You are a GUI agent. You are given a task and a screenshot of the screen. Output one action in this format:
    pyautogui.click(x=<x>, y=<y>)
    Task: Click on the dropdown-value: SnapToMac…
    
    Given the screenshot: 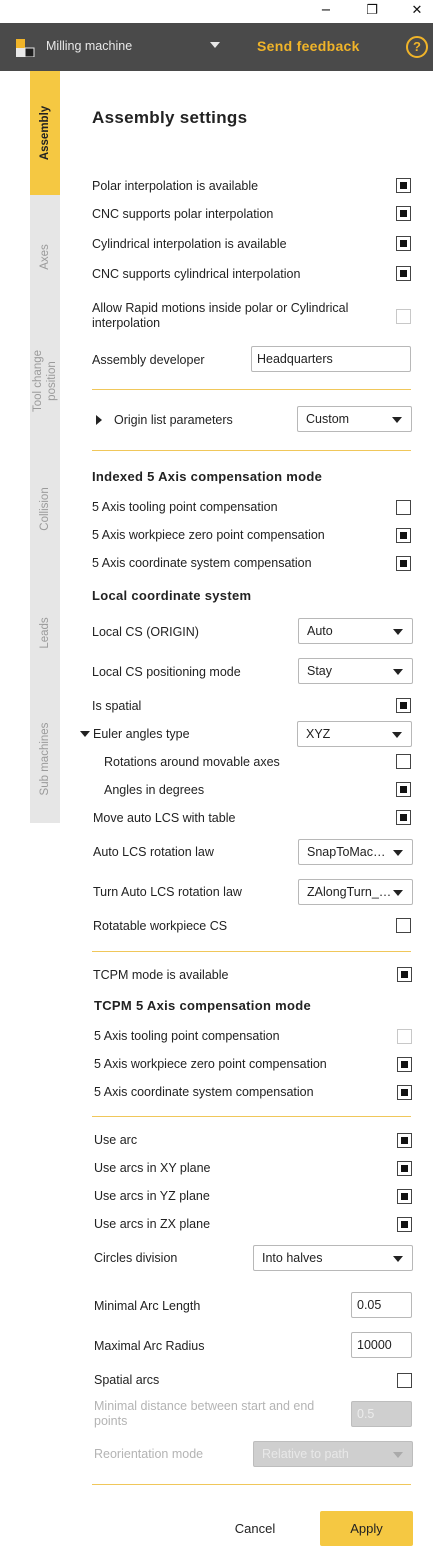 What is the action you would take?
    pyautogui.click(x=346, y=852)
    